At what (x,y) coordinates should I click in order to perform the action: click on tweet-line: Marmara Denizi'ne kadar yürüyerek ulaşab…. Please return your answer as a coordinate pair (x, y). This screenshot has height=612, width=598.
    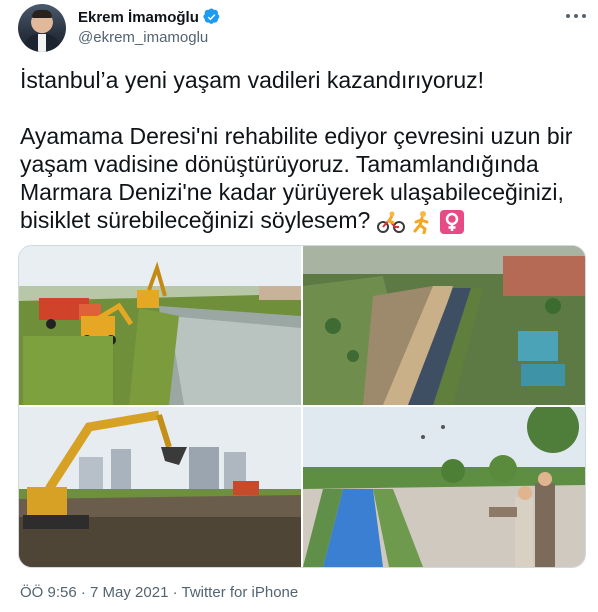
    Looking at the image, I should click on (292, 192).